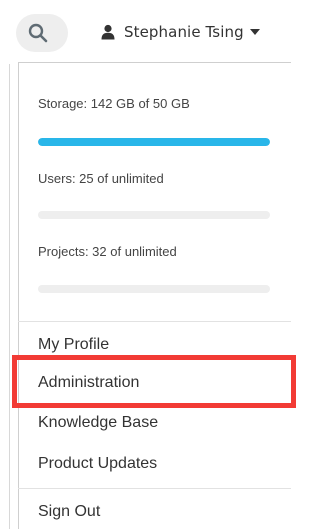 The width and height of the screenshot is (320, 529). Describe the element at coordinates (154, 488) in the screenshot. I see `menu-divider` at that location.